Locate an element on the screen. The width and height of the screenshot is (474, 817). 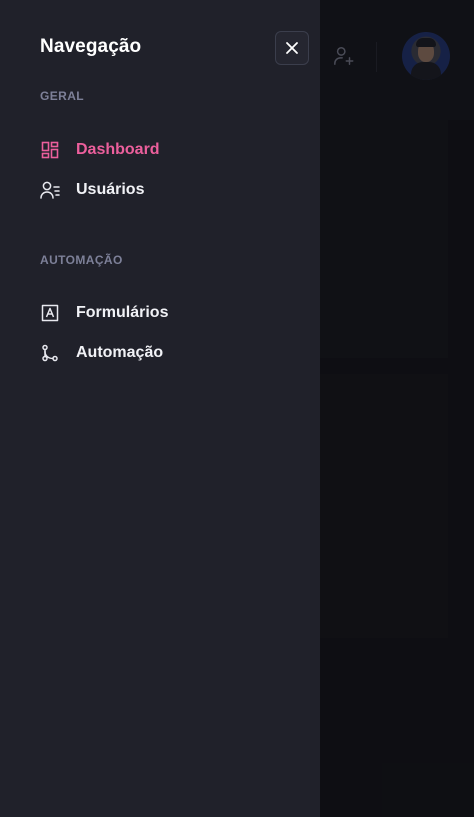
git-branch-icon is located at coordinates (50, 353).